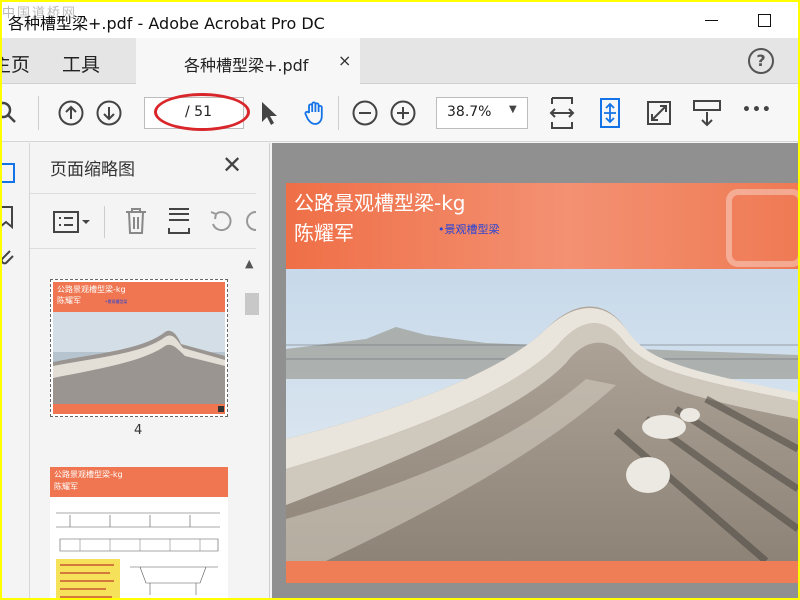 This screenshot has height=600, width=800. What do you see at coordinates (365, 113) in the screenshot?
I see `zoom-out-icon` at bounding box center [365, 113].